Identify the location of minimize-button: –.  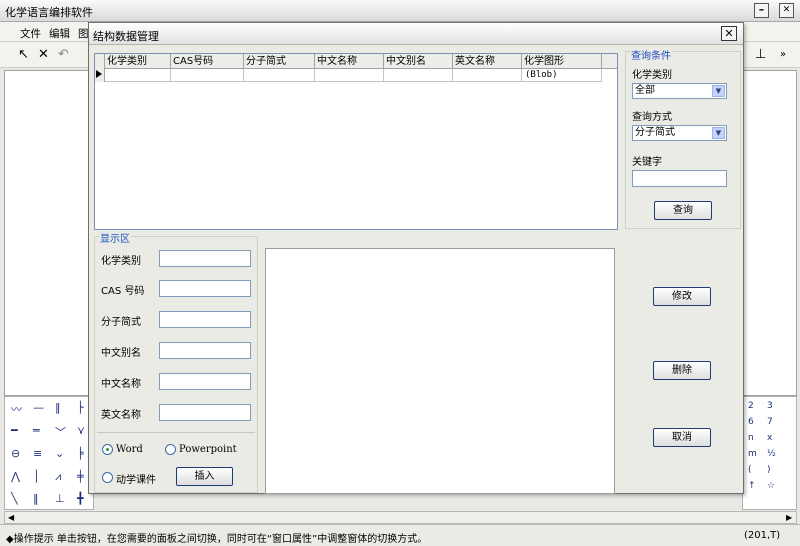
(761, 10).